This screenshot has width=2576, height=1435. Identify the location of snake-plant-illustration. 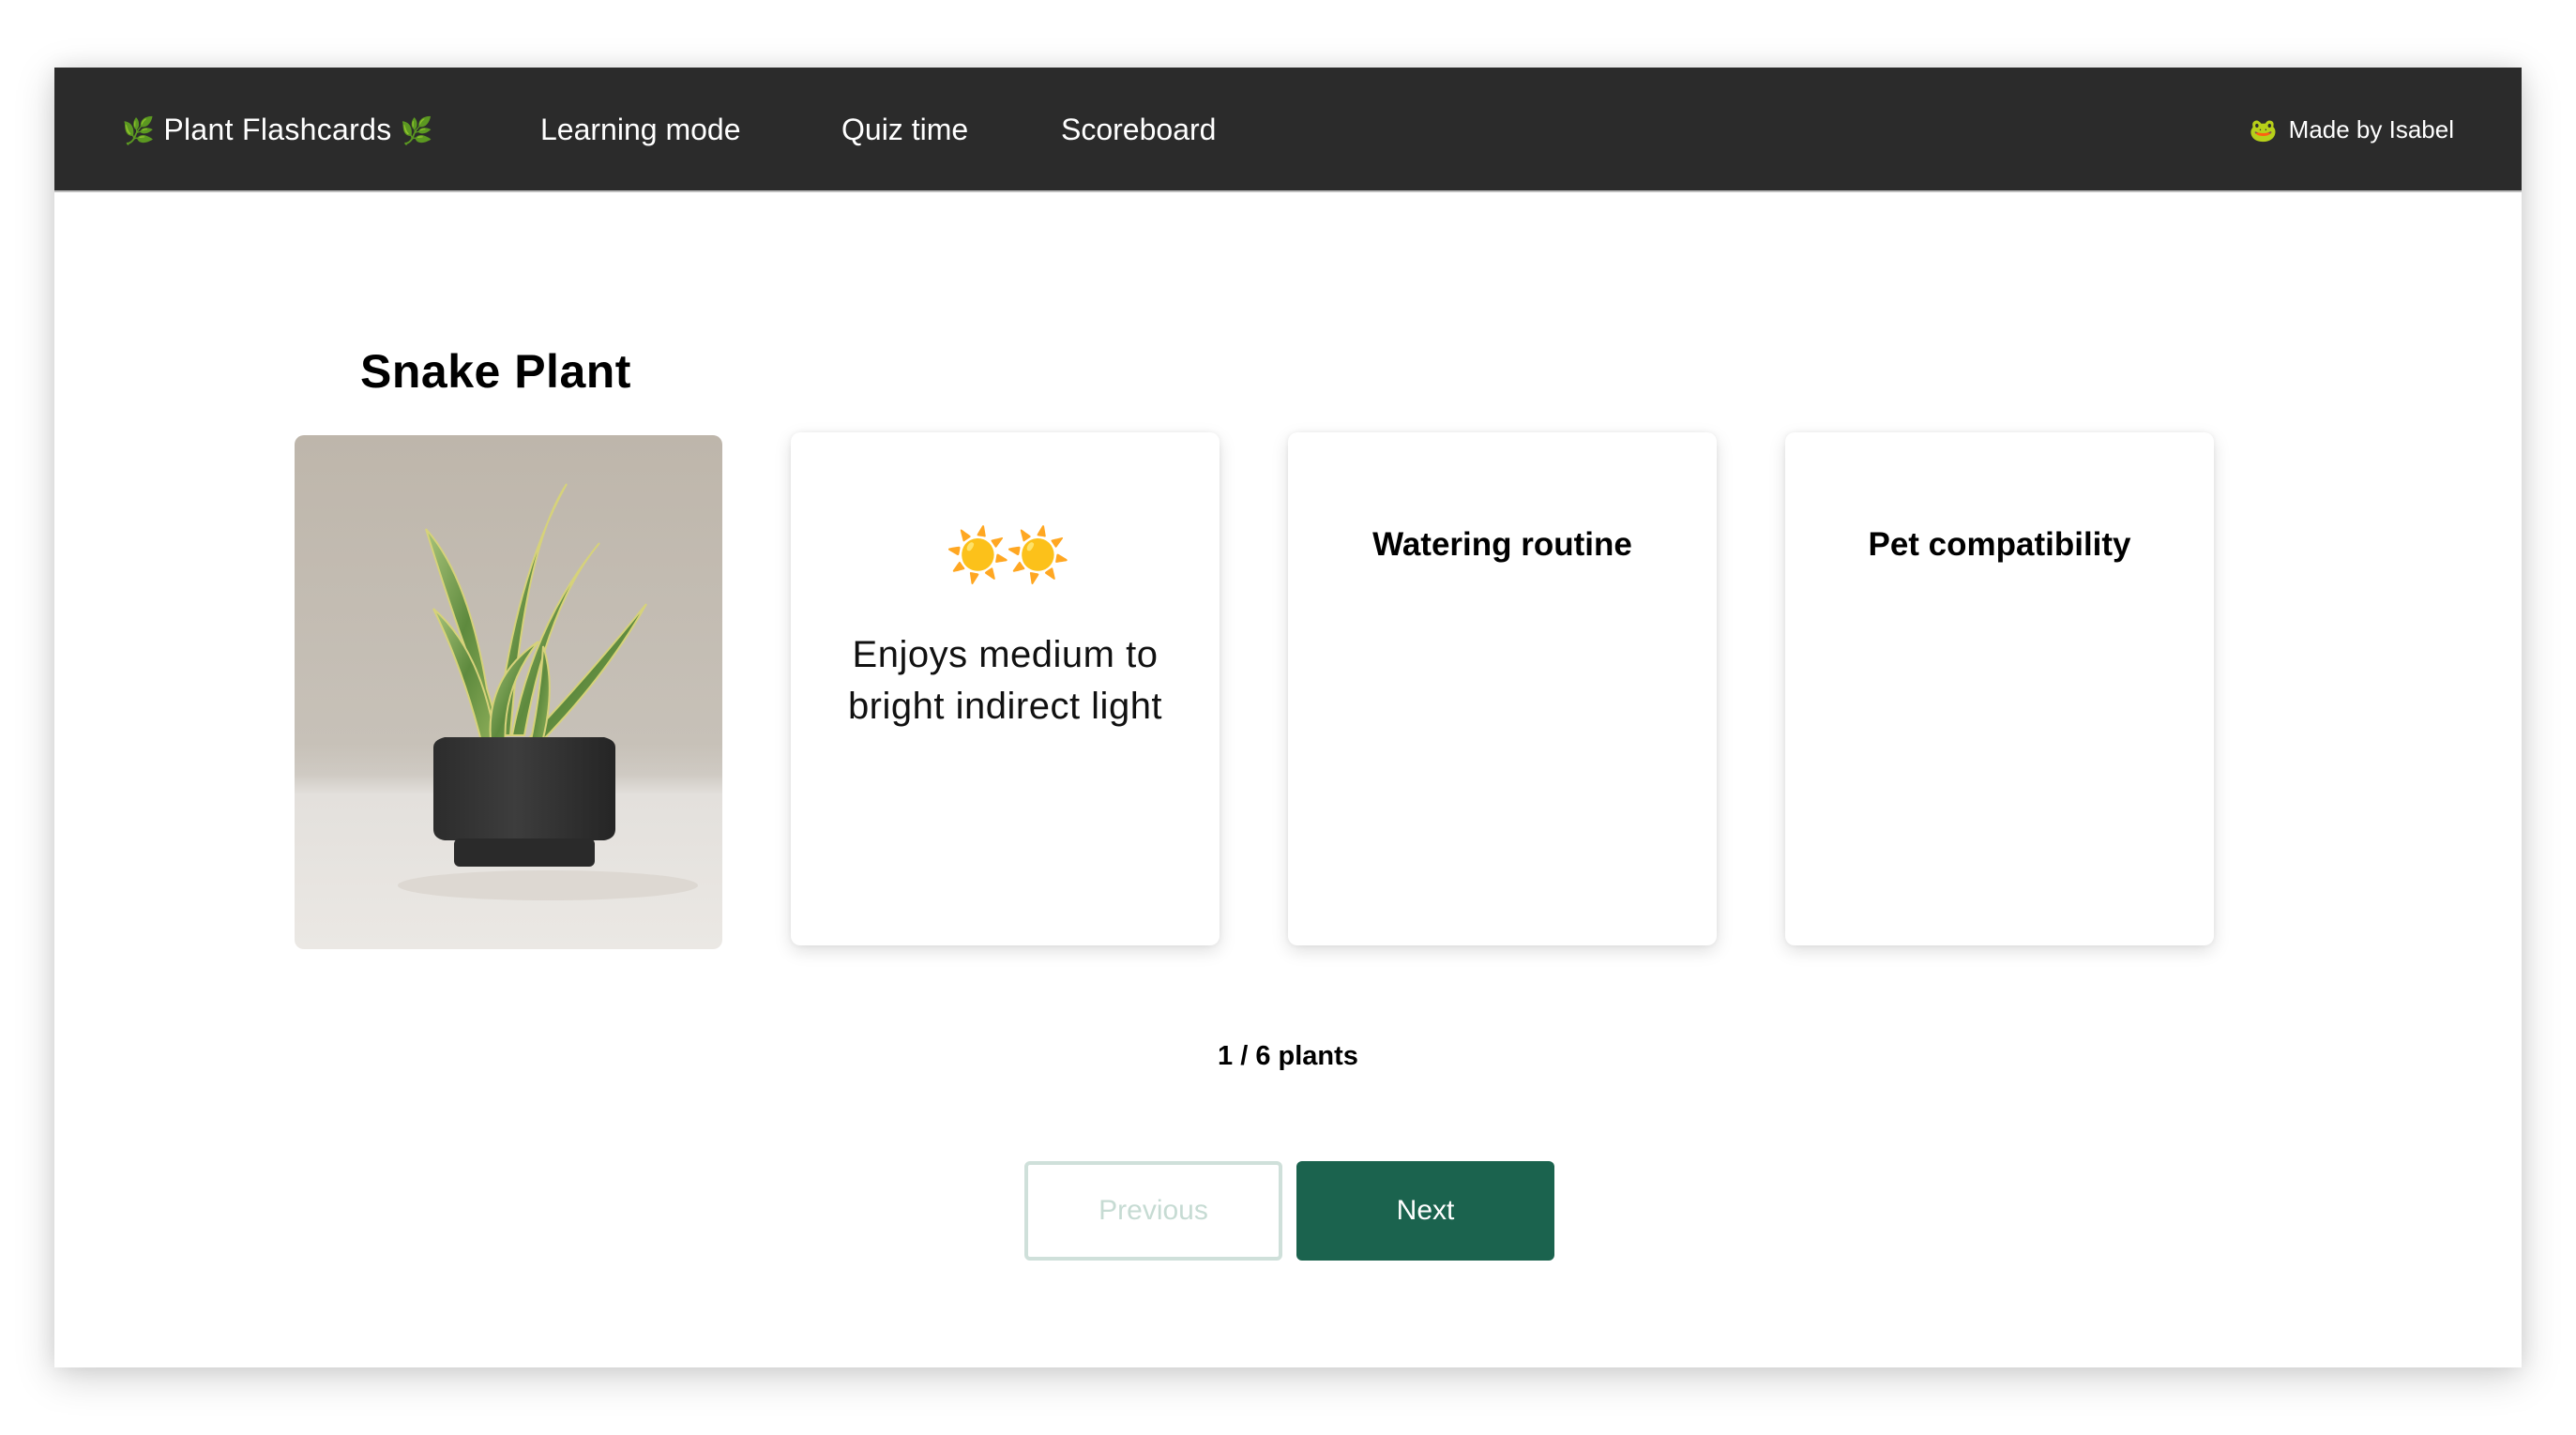
(548, 691).